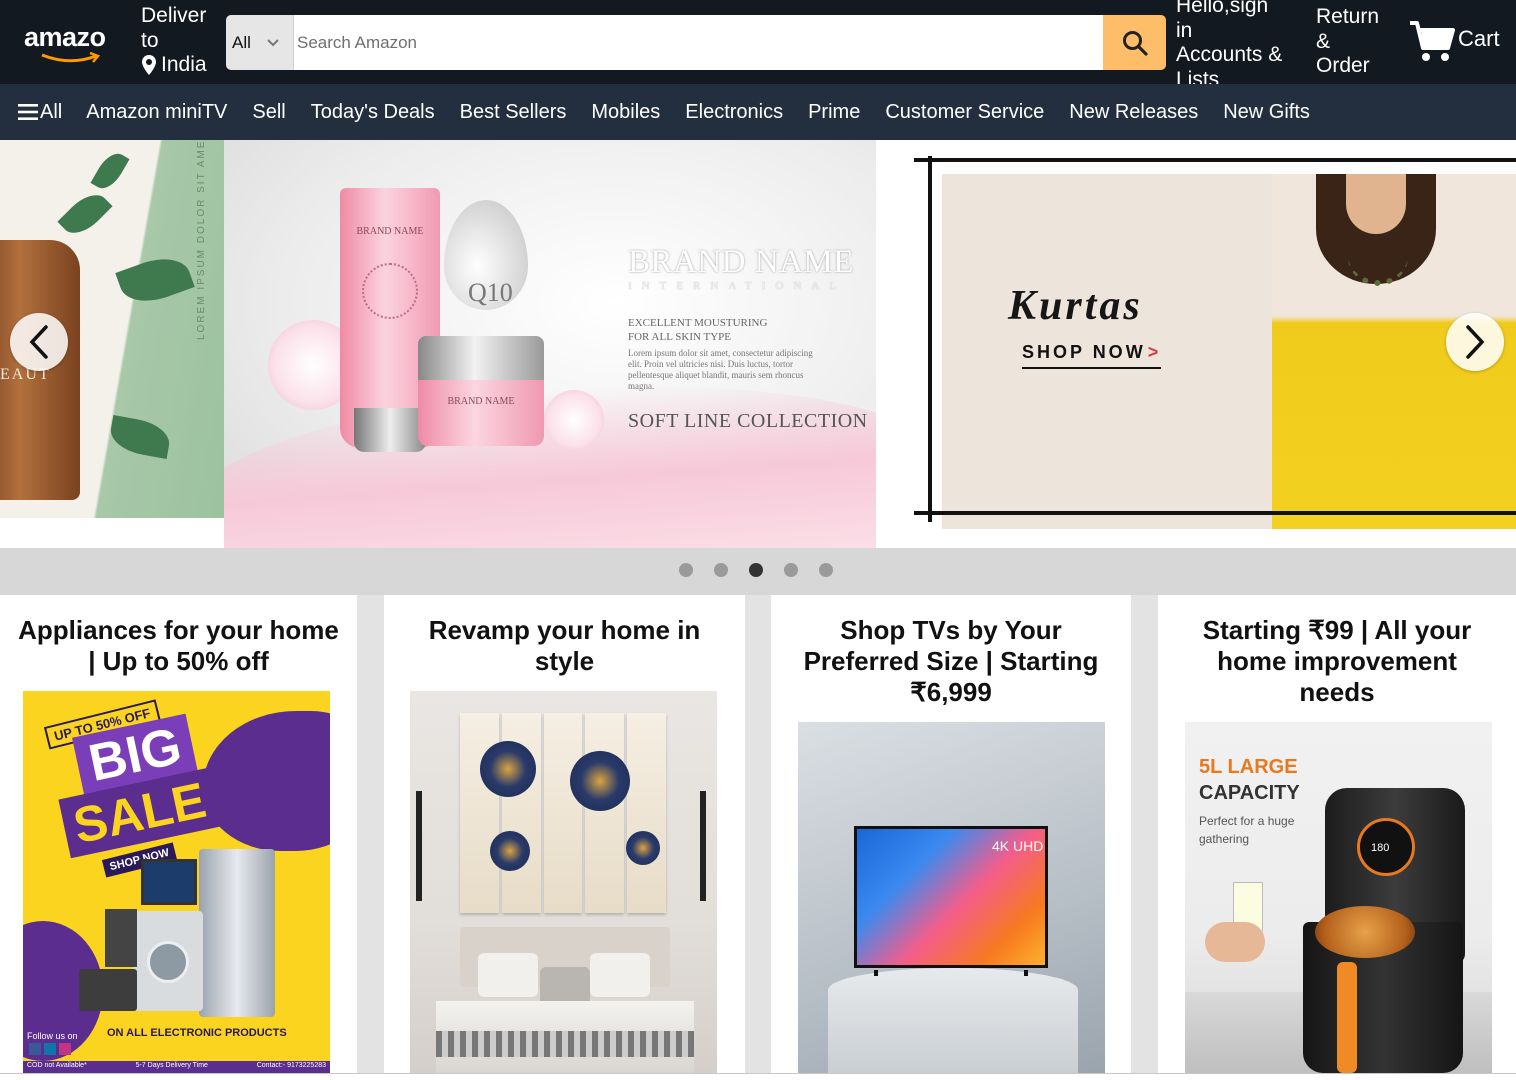 The image size is (1516, 1080). Describe the element at coordinates (834, 112) in the screenshot. I see `nav-item-prime: Prime` at that location.